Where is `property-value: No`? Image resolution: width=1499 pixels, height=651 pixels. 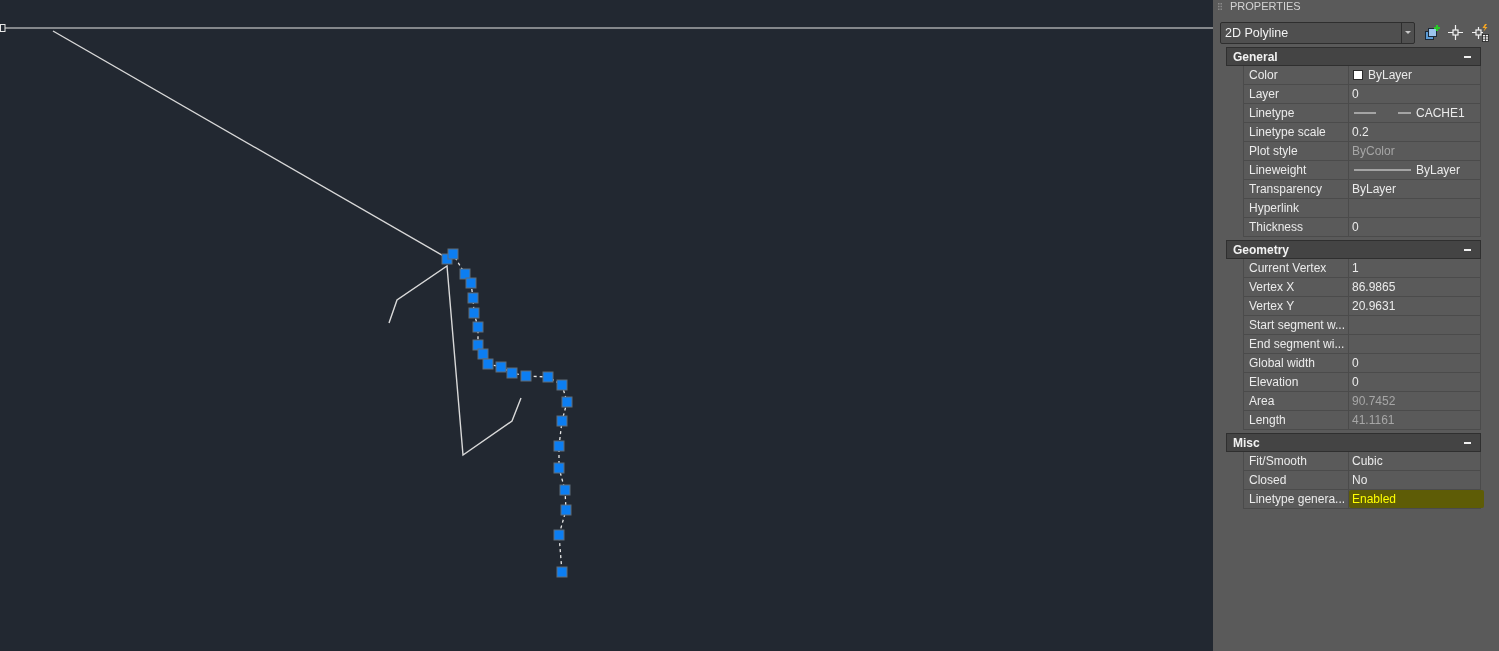
property-value: No is located at coordinates (1360, 480).